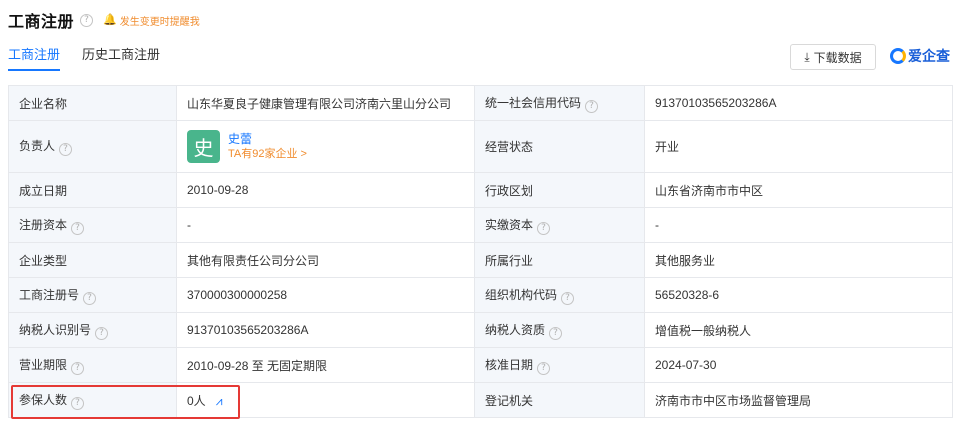 The image size is (960, 427). I want to click on download-data-button: ⤓ 下载数据, so click(833, 57).